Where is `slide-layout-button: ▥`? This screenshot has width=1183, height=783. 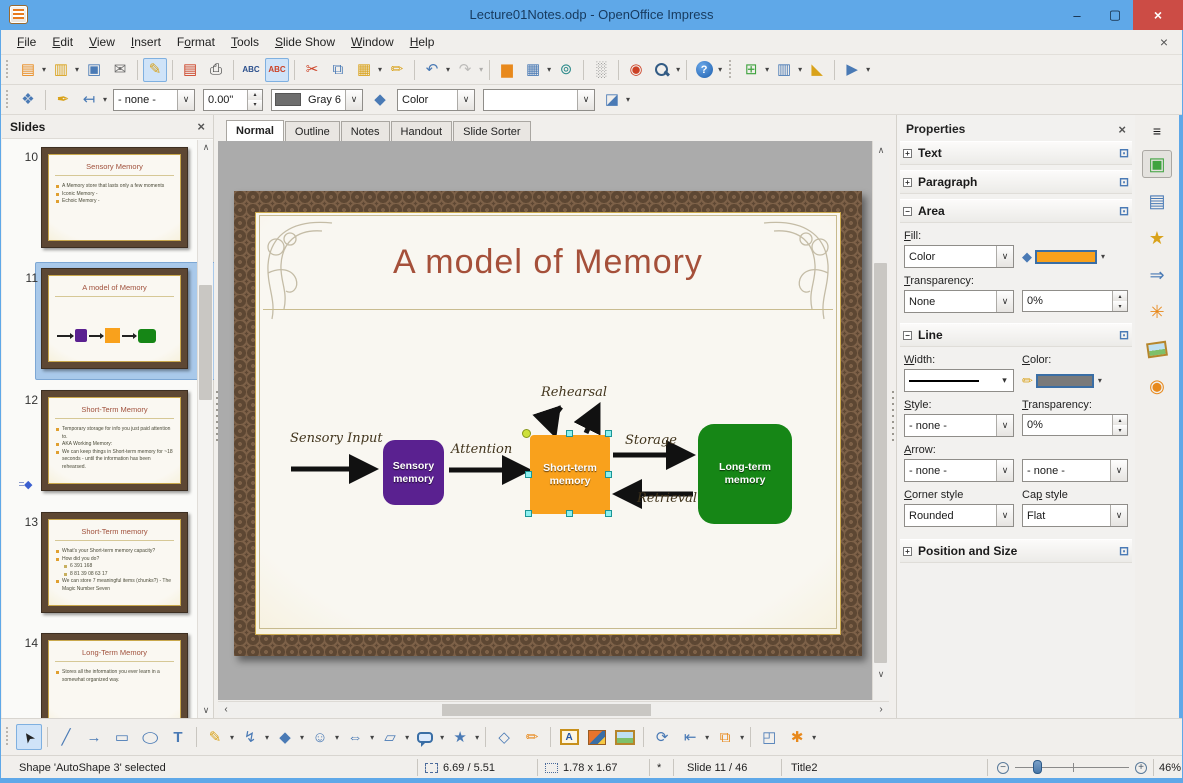
slide-layout-button: ▥ is located at coordinates (784, 70).